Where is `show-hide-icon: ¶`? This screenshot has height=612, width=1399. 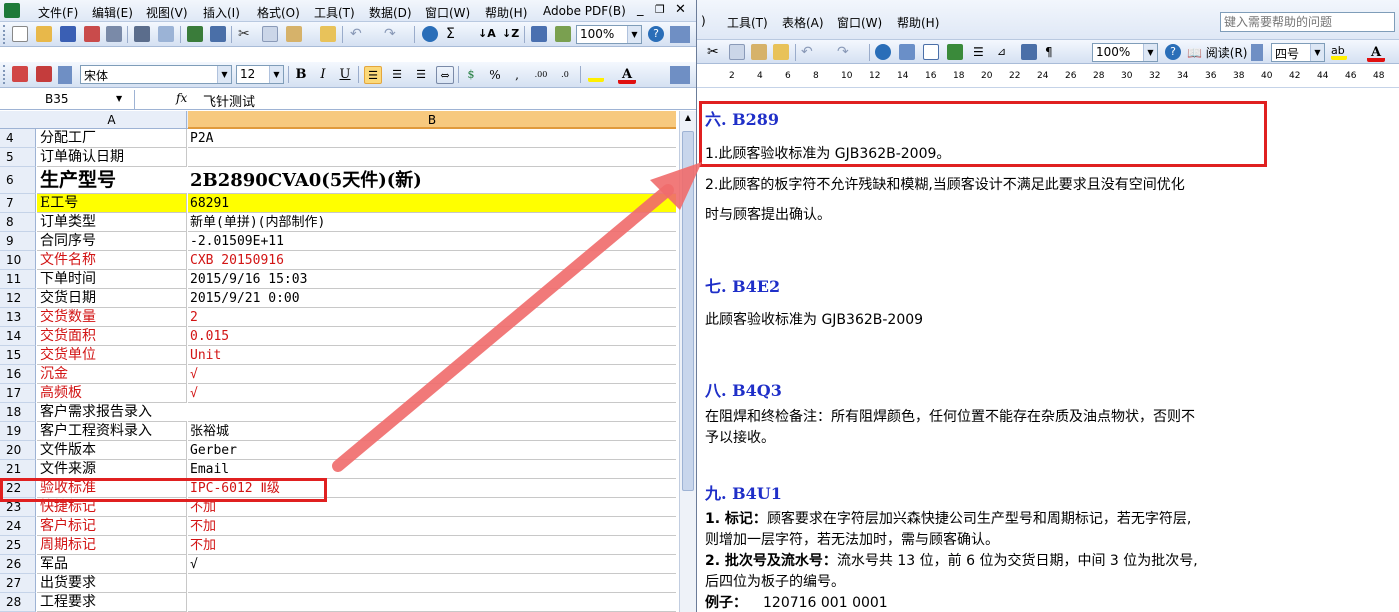
show-hide-icon: ¶ is located at coordinates (1053, 52).